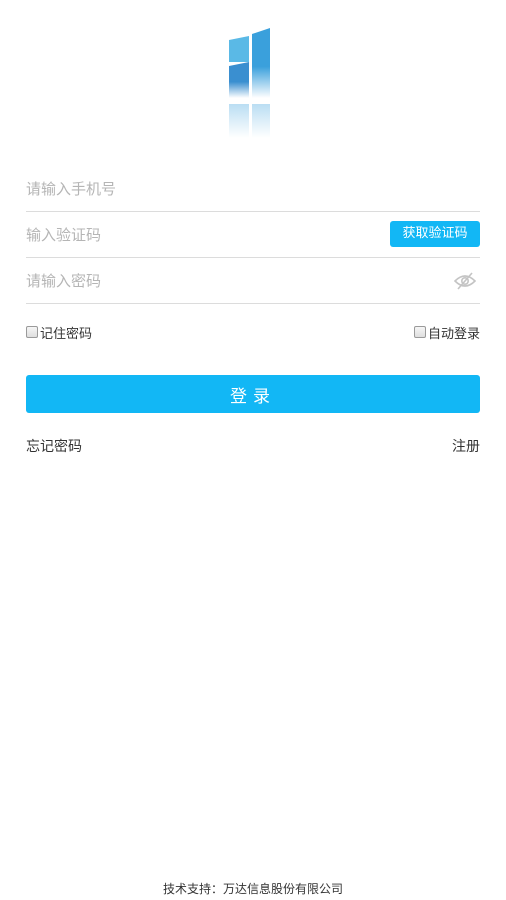  Describe the element at coordinates (419, 332) in the screenshot. I see `auto-login-checkbox` at that location.